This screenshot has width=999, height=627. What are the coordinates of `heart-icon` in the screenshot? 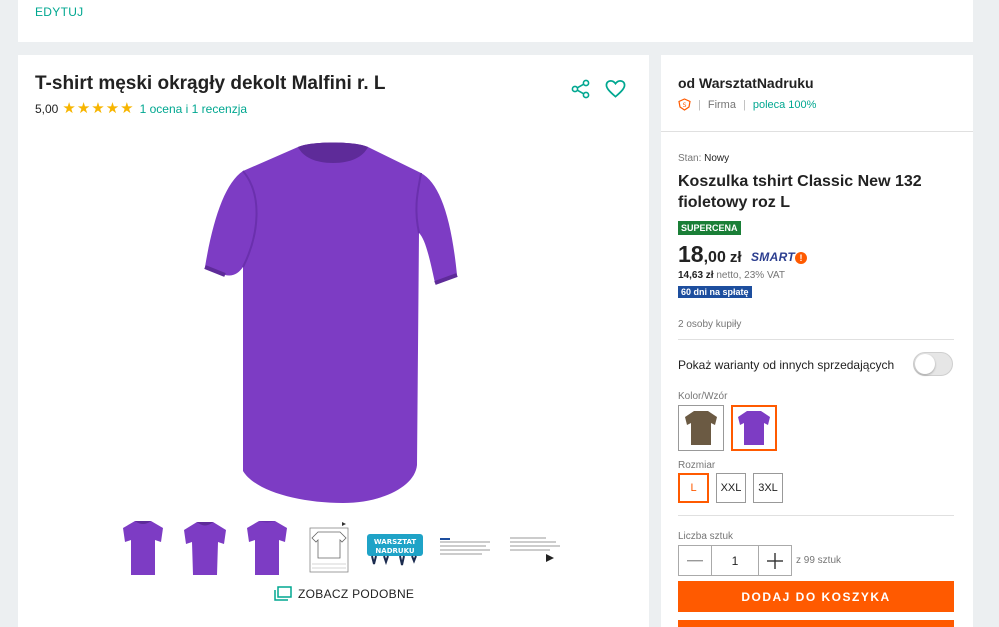 It's located at (615, 89).